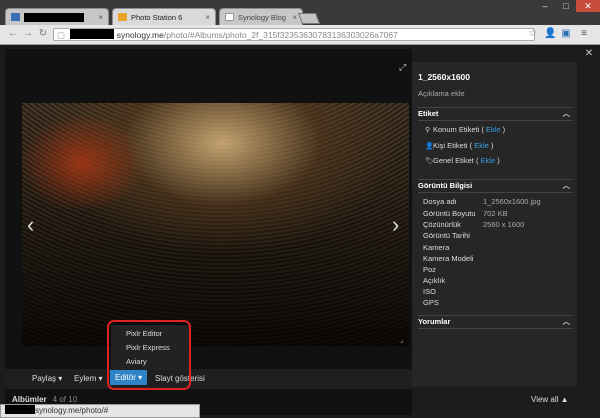 Image resolution: width=600 pixels, height=418 pixels. I want to click on redacted-subdomain, so click(92, 34).